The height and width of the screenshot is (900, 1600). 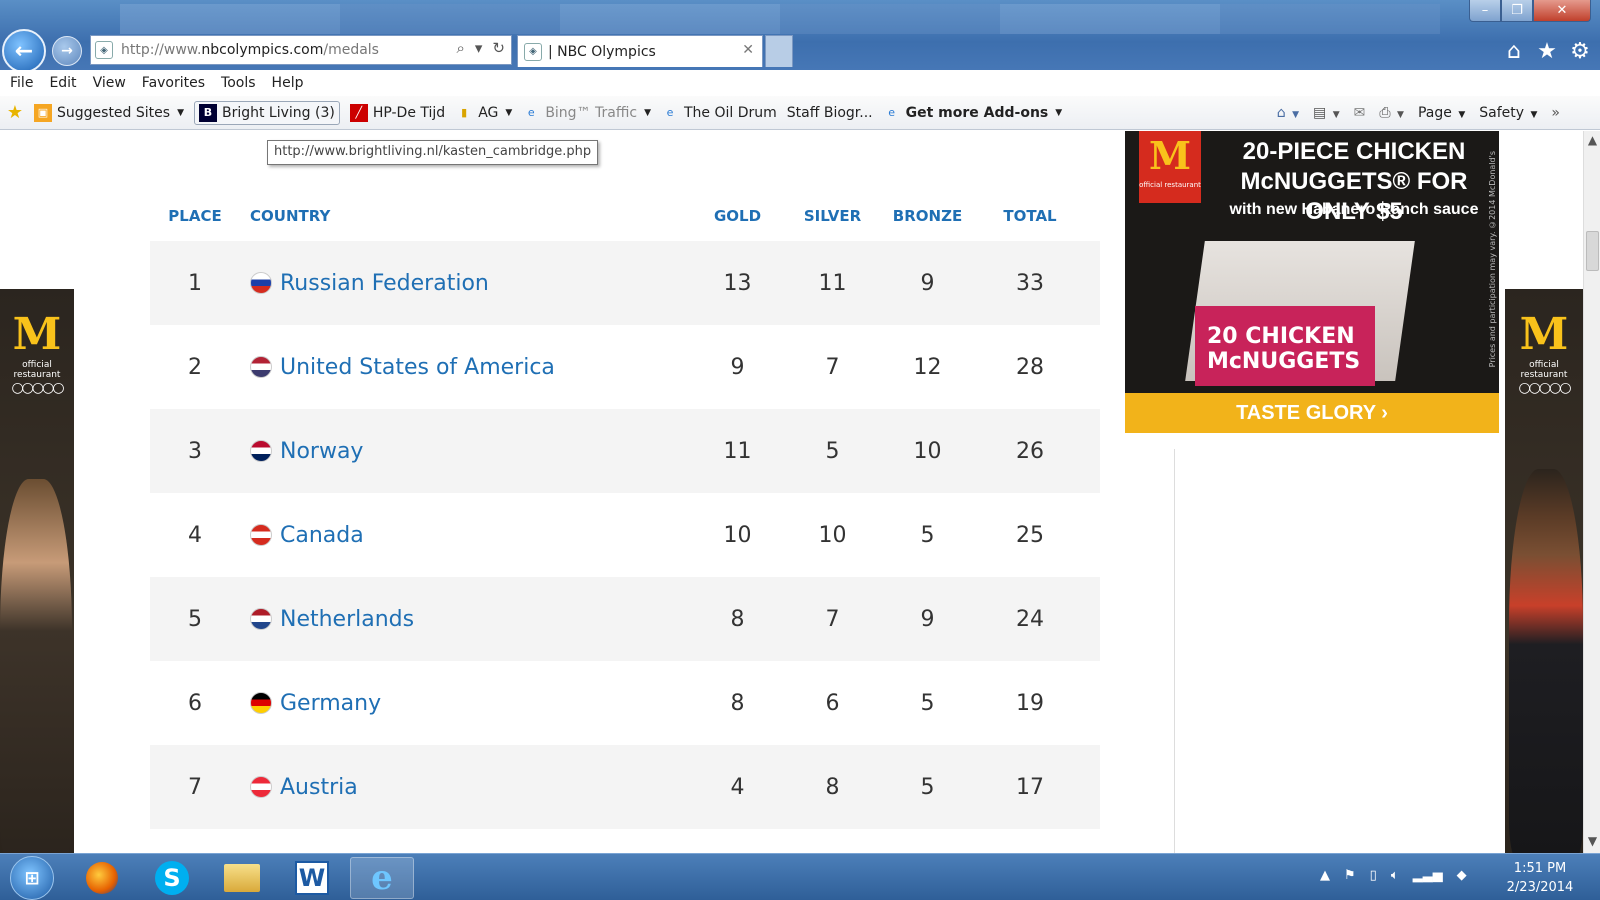 What do you see at coordinates (109, 83) in the screenshot?
I see `menu-view: View` at bounding box center [109, 83].